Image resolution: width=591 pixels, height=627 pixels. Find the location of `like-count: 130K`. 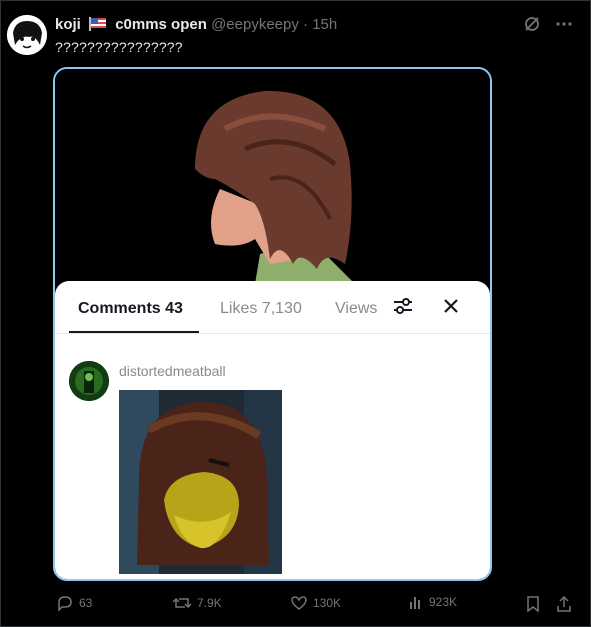

like-count: 130K is located at coordinates (327, 603).